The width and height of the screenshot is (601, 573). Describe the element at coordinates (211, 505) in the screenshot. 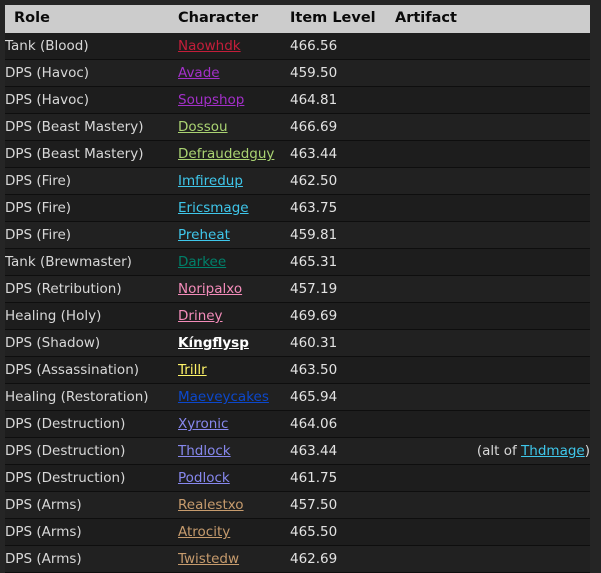

I see `character-link: Realestxo` at that location.